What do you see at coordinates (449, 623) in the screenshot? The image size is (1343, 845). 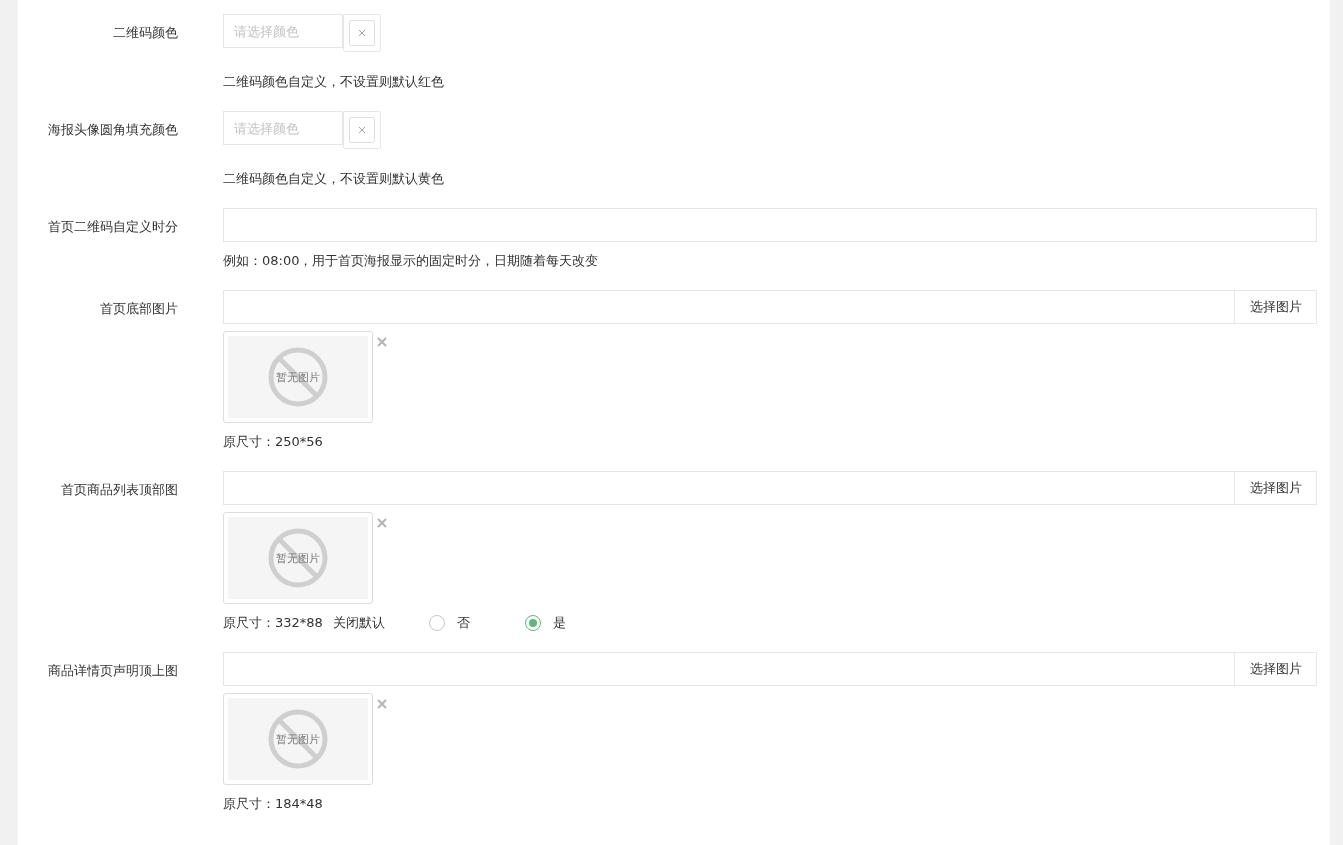 I see `radio-option: 否` at bounding box center [449, 623].